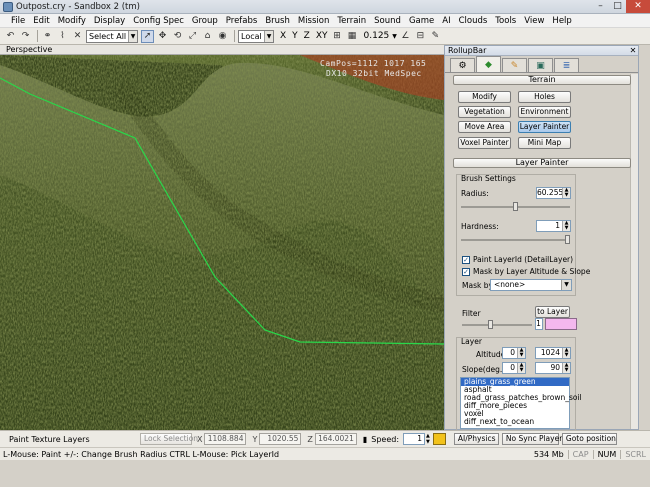 This screenshot has height=487, width=650. What do you see at coordinates (544, 127) in the screenshot?
I see `layer-painter-button: Layer Painter` at bounding box center [544, 127].